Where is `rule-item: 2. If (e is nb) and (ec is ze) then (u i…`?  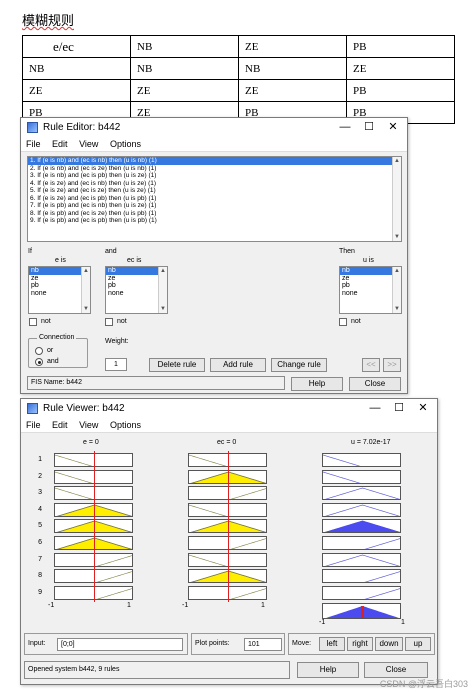
rule-item: 2. If (e is nb) and (ec is ze) then (u i… is located at coordinates (214, 169).